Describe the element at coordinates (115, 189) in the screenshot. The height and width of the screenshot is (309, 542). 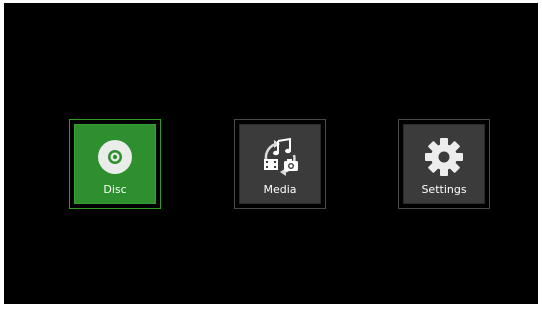
I see `disc-label: Disc` at that location.